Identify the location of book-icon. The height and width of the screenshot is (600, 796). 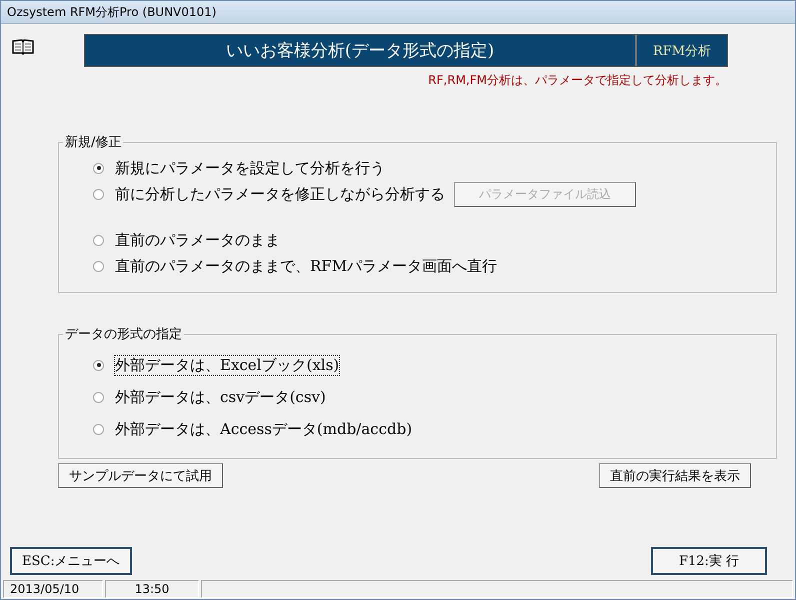
(23, 47).